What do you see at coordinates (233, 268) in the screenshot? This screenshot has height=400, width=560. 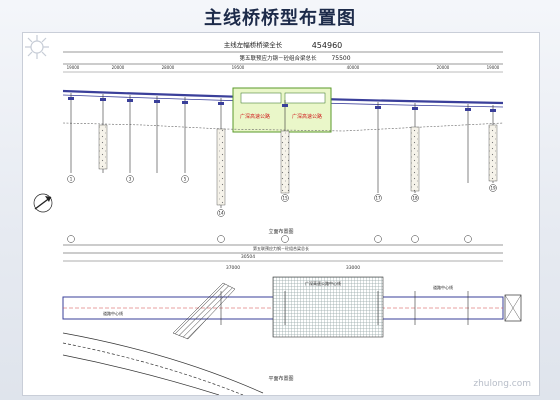 I see `plan-span-2: 37000` at bounding box center [233, 268].